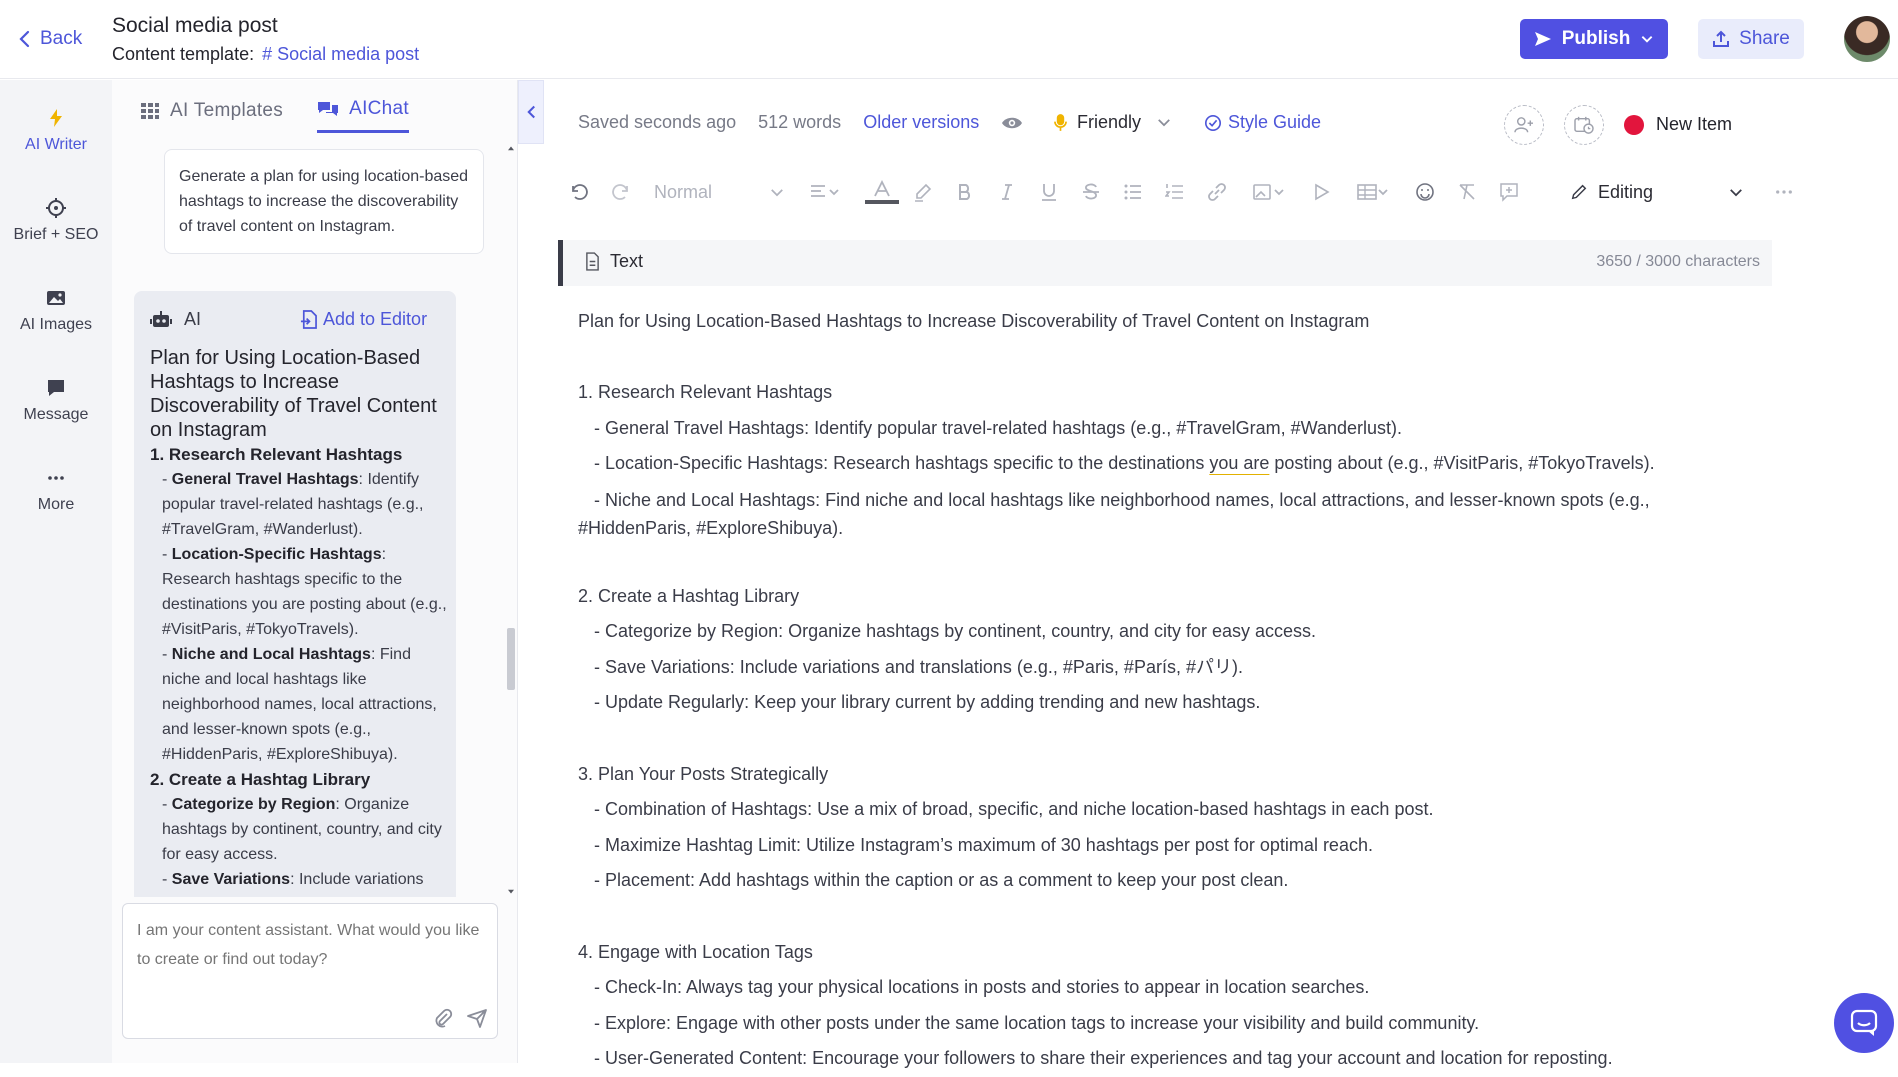 This screenshot has width=1898, height=1077. What do you see at coordinates (310, 956) in the screenshot?
I see `chat-input` at bounding box center [310, 956].